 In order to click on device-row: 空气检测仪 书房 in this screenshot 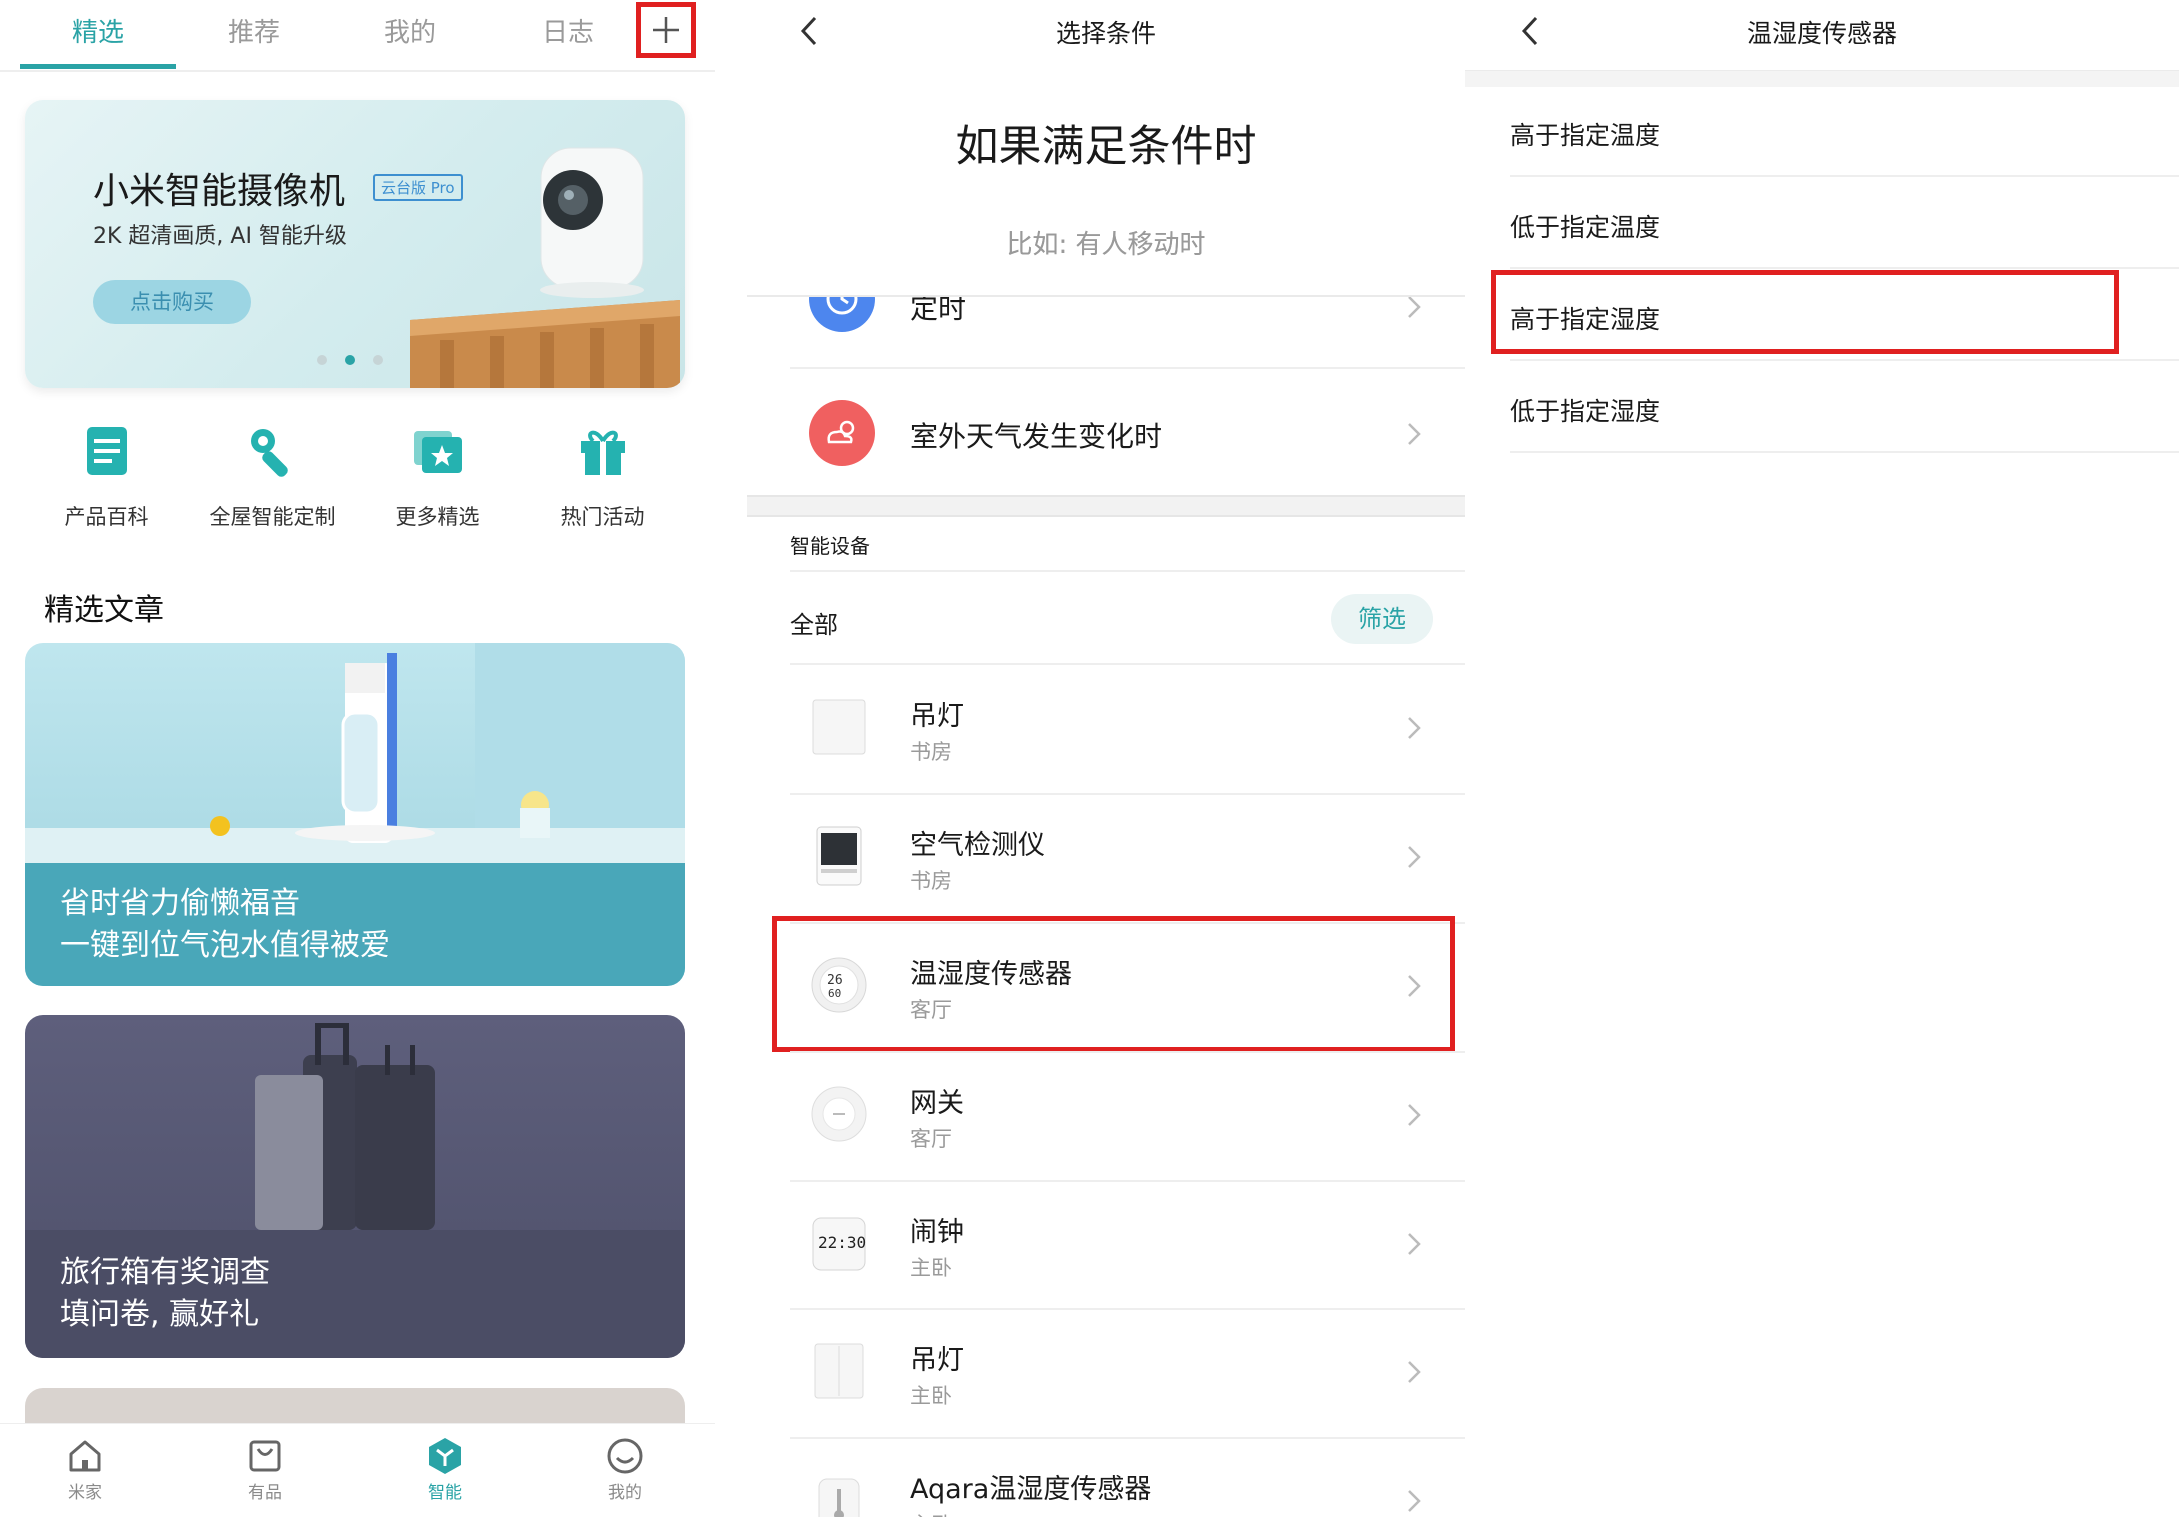, I will do `click(1106, 859)`.